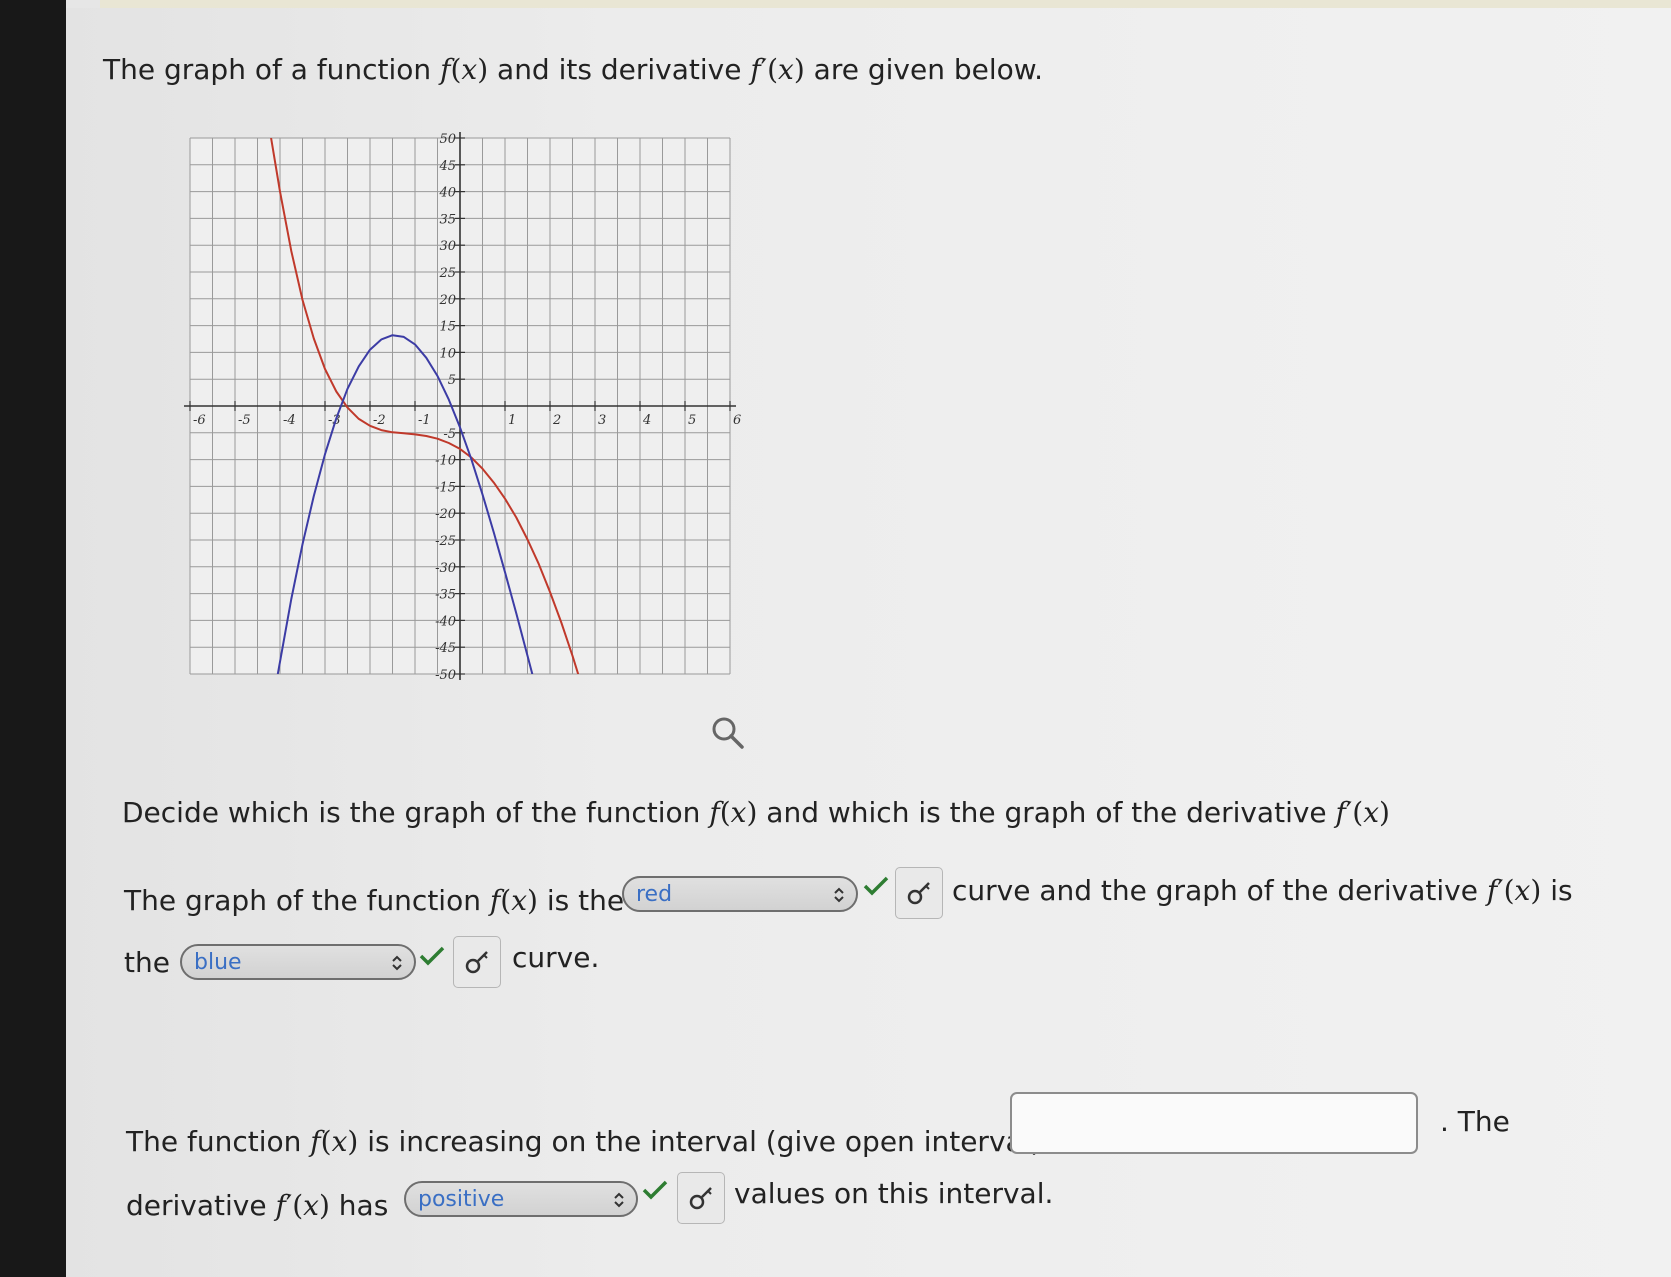 The width and height of the screenshot is (1671, 1277). What do you see at coordinates (445, 675) in the screenshot?
I see `y-tick-label: -50` at bounding box center [445, 675].